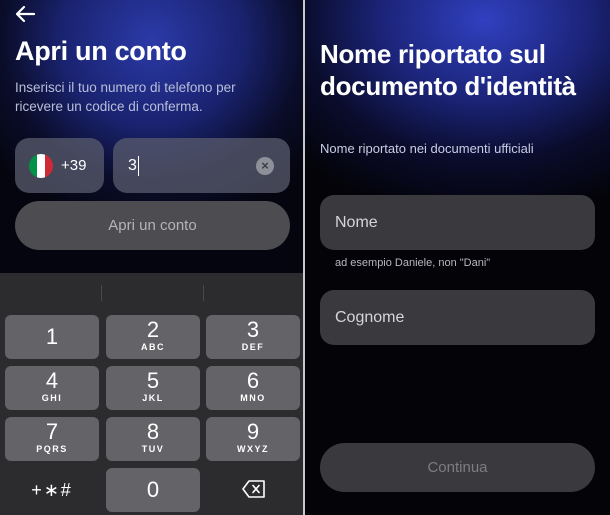 The height and width of the screenshot is (515, 610). I want to click on key-letters: DEF, so click(253, 347).